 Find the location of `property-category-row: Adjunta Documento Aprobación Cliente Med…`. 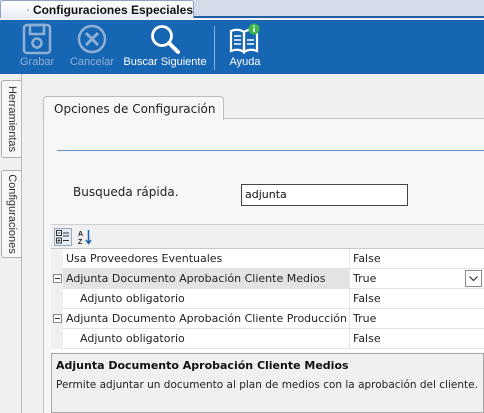

property-category-row: Adjunta Documento Aprobación Cliente Med… is located at coordinates (267, 279).